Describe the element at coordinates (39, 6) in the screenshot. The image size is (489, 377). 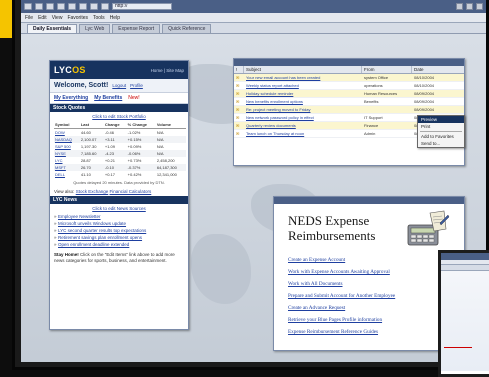
I see `forward-icon` at that location.